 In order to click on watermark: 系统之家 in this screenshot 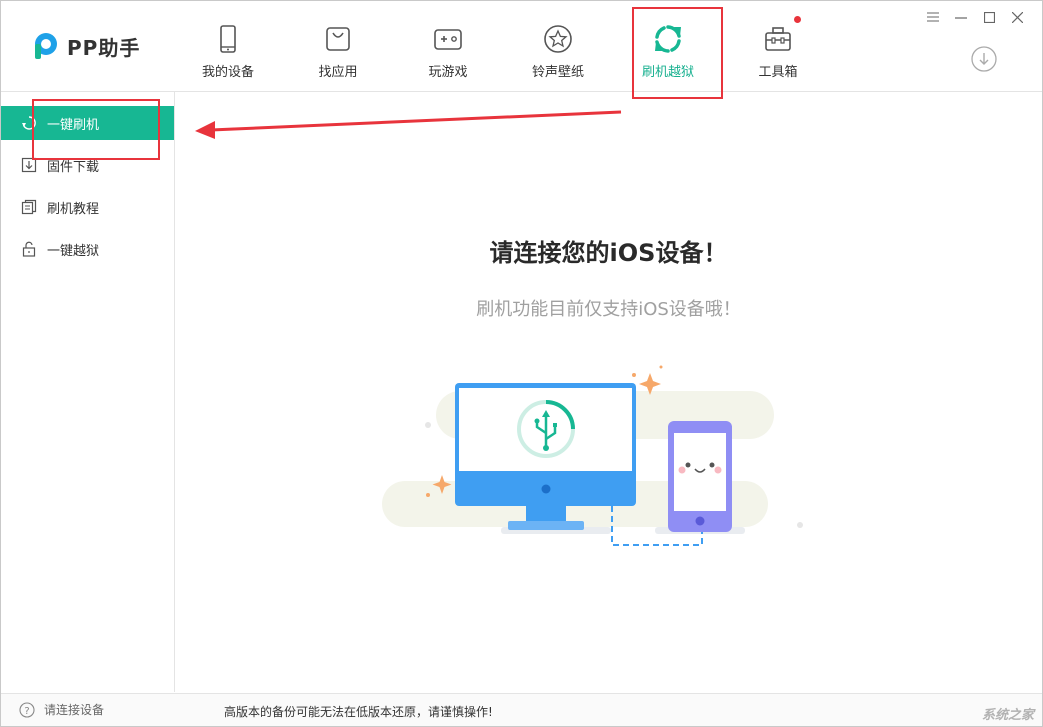, I will do `click(1008, 713)`.